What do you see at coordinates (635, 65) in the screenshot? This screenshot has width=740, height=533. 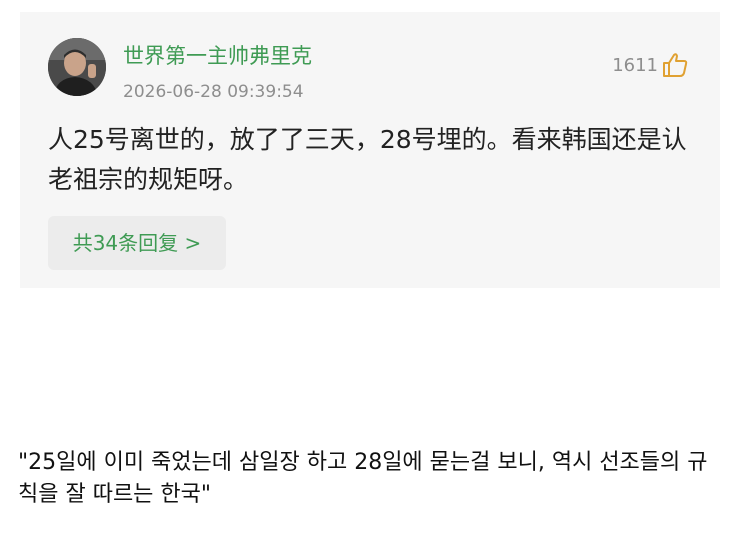 I see `like-count: 1611` at bounding box center [635, 65].